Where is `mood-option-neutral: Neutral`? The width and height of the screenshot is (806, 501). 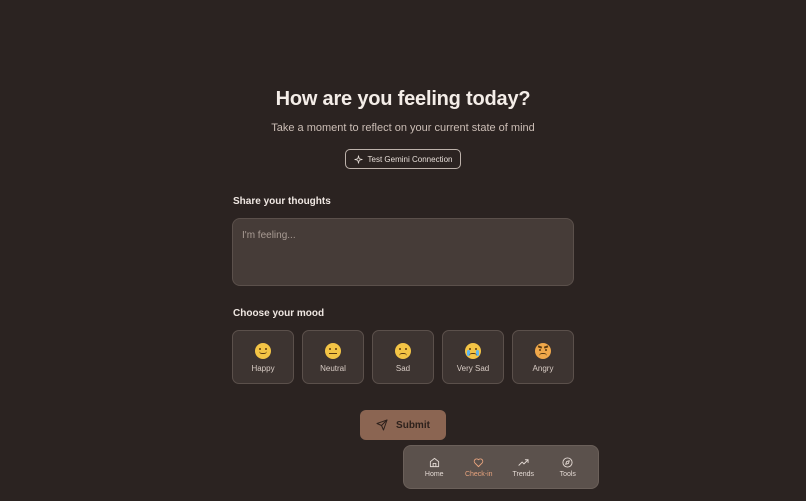
mood-option-neutral: Neutral is located at coordinates (333, 357).